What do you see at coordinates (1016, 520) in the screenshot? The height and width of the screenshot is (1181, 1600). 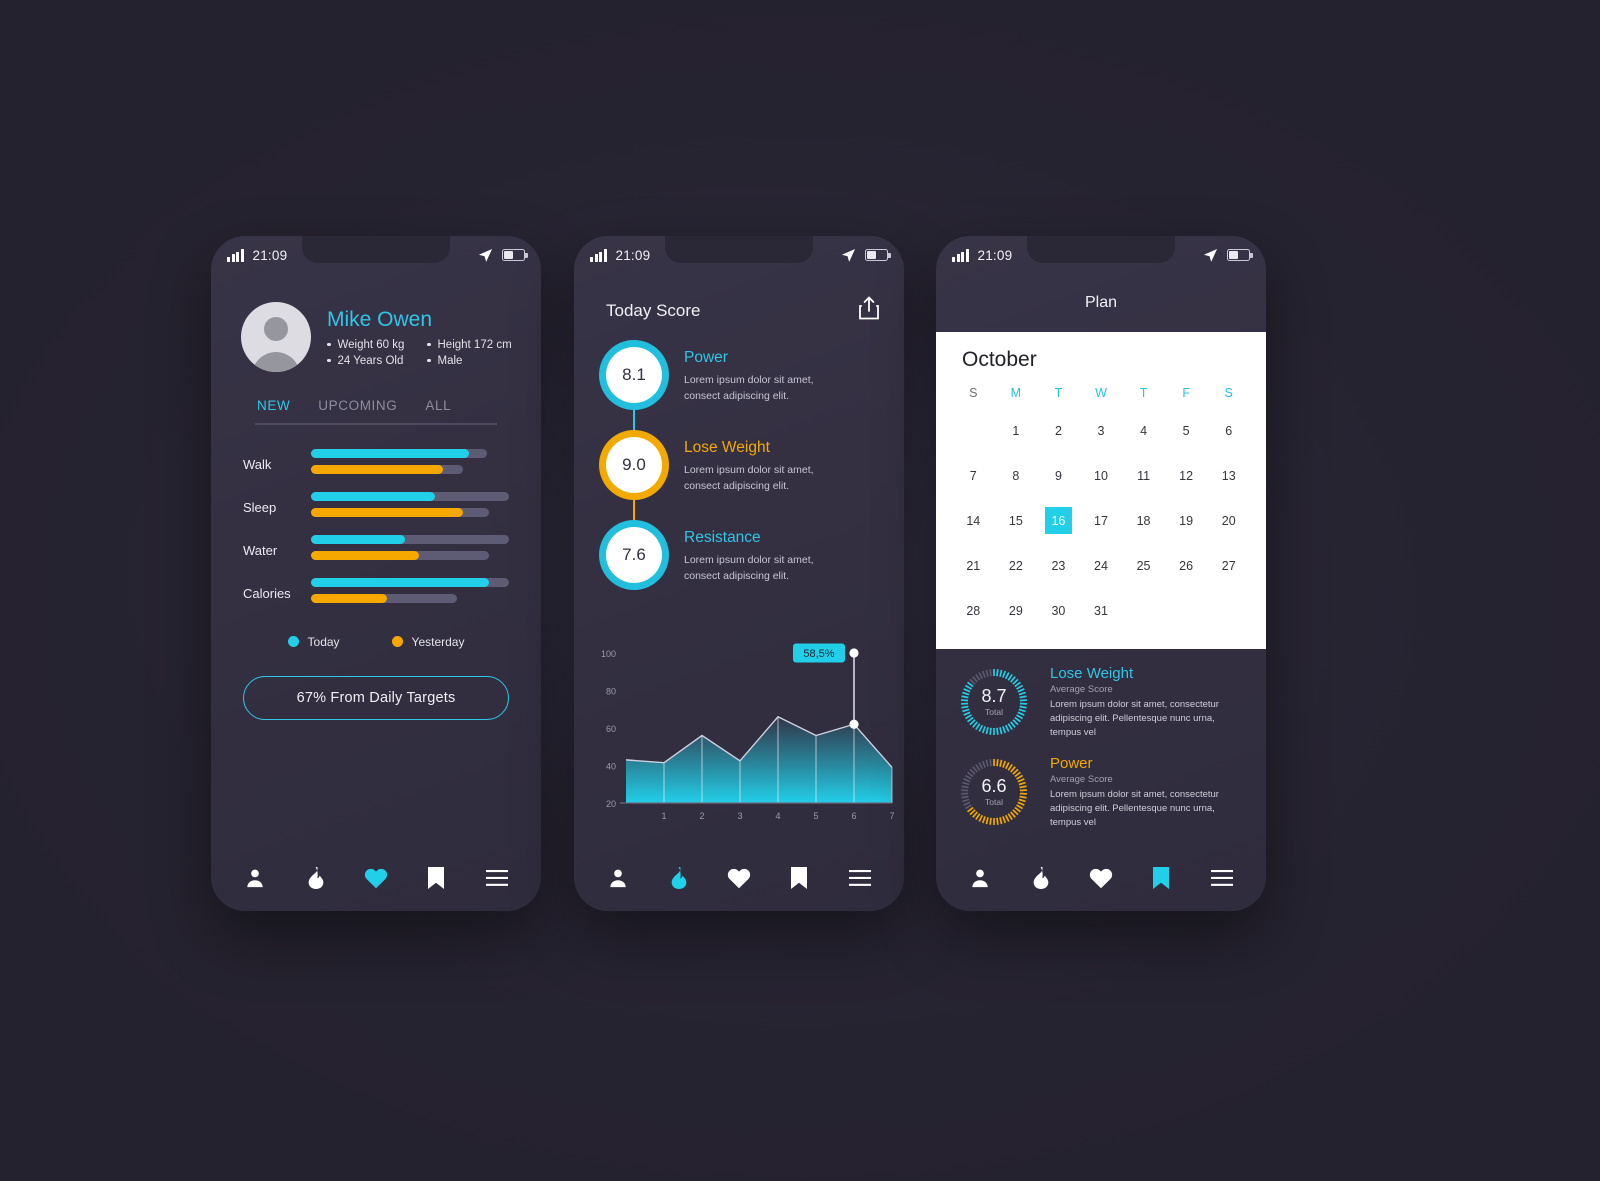 I see `calendar-day: 15` at bounding box center [1016, 520].